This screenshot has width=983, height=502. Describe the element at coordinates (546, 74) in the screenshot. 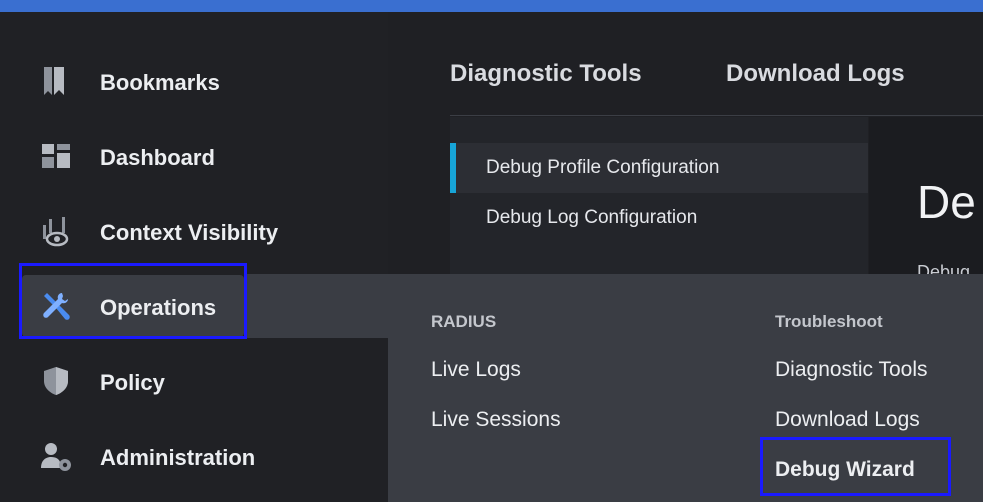

I see `tab-diagnostic-tools: Diagnostic Tools` at that location.